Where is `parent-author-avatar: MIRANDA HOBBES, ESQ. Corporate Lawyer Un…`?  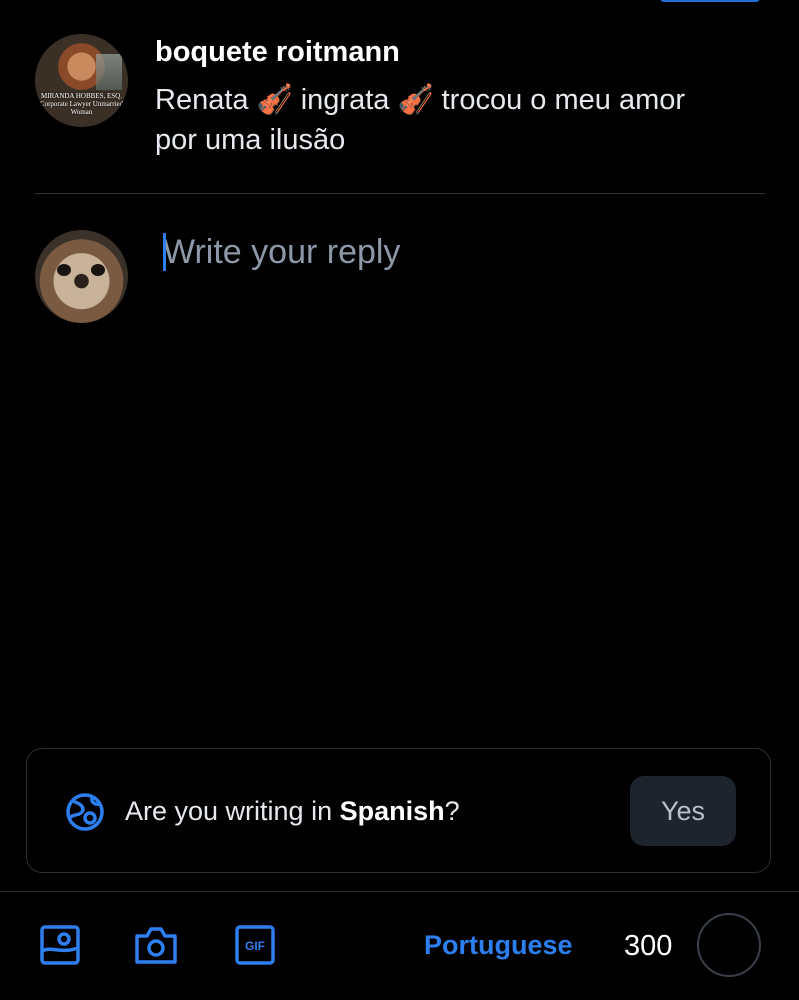
parent-author-avatar: MIRANDA HOBBES, ESQ. Corporate Lawyer Un… is located at coordinates (81, 80).